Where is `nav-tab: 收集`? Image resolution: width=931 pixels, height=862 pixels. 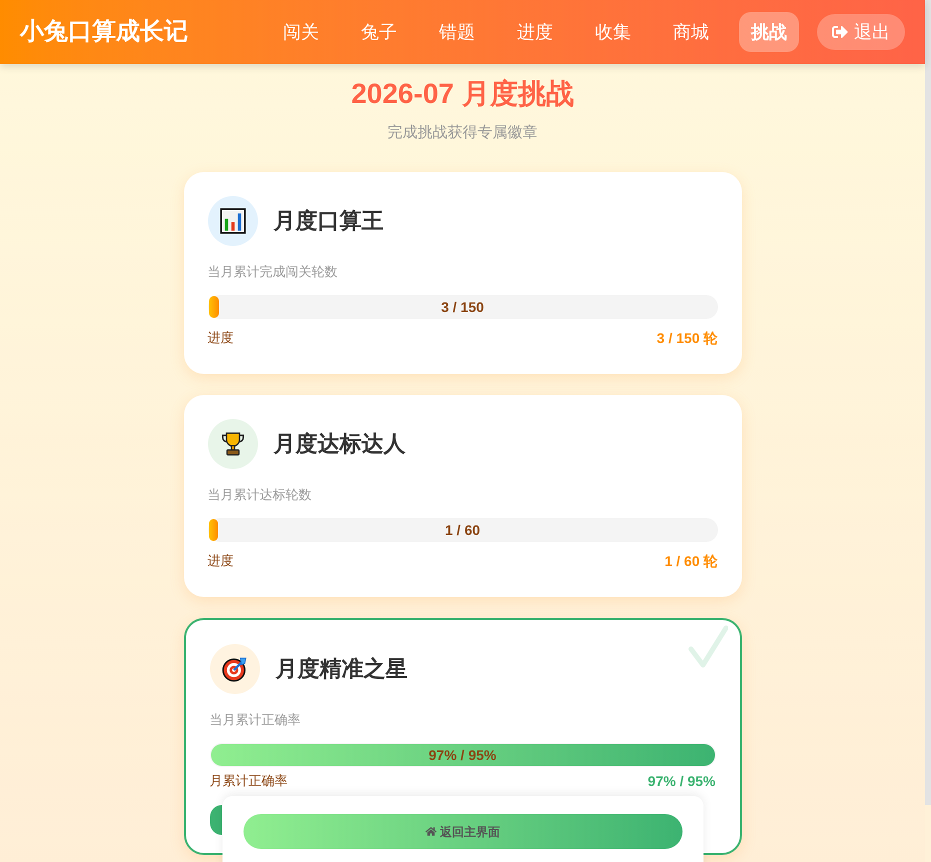 nav-tab: 收集 is located at coordinates (613, 32).